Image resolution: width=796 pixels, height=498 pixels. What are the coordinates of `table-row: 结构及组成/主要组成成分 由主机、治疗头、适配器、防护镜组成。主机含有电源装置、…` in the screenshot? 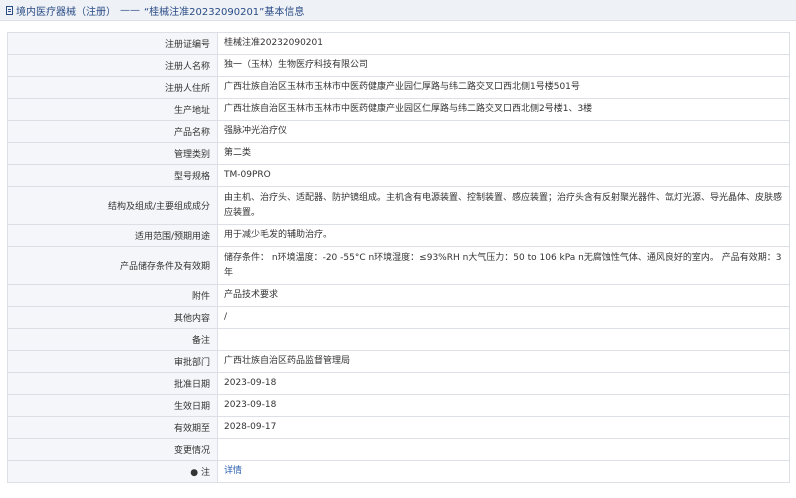 It's located at (398, 205).